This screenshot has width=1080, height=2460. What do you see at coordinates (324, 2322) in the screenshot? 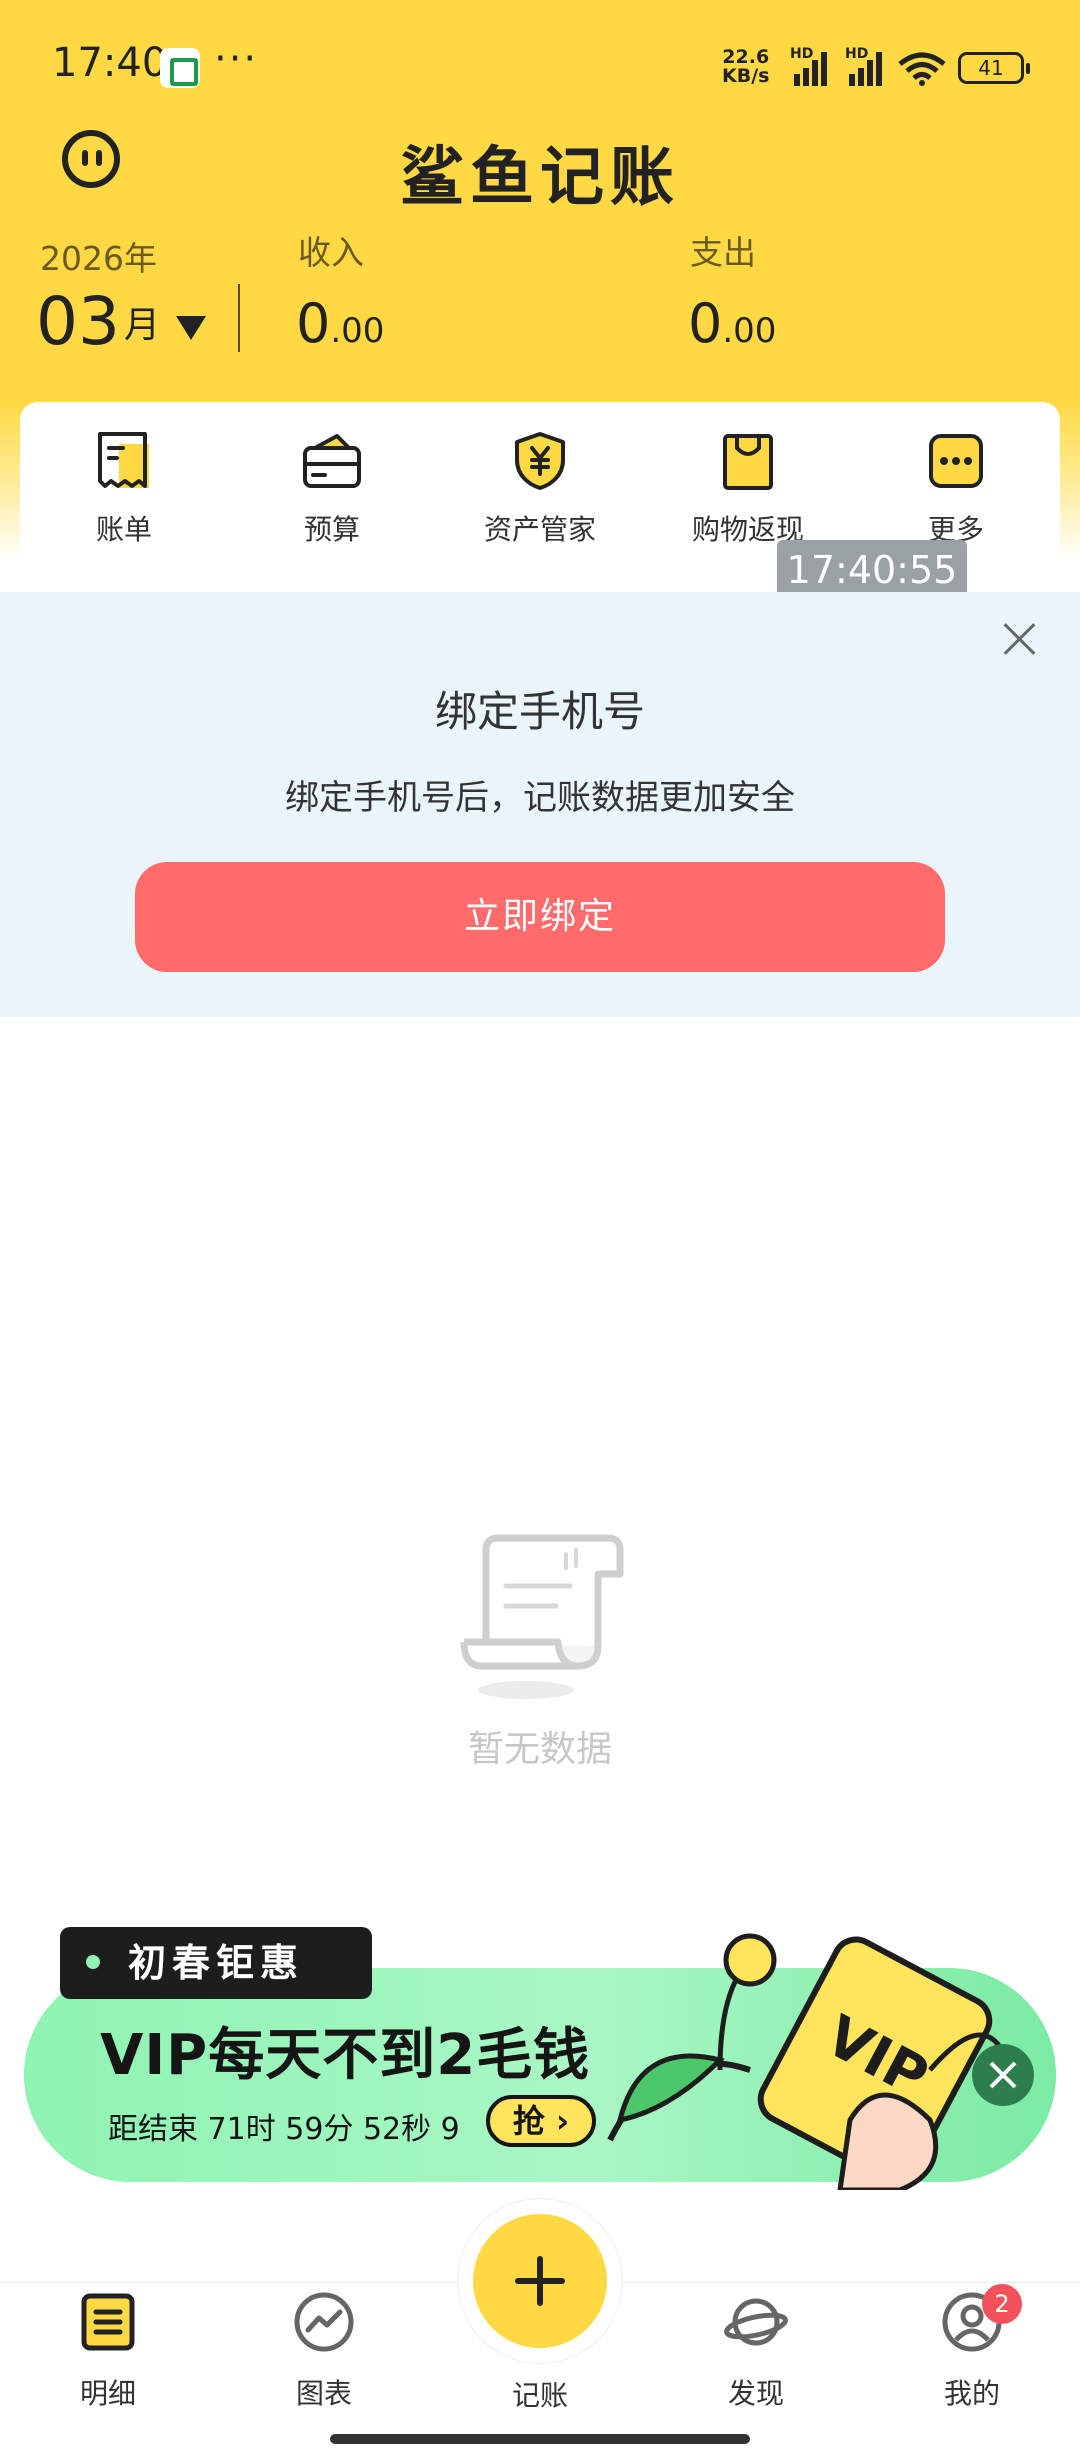
I see `chart-icon` at bounding box center [324, 2322].